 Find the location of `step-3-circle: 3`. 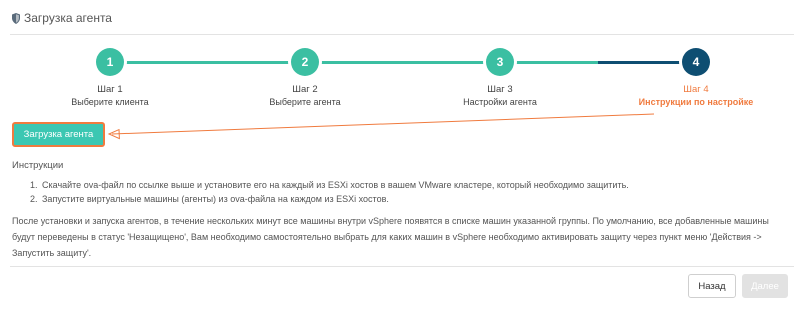

step-3-circle: 3 is located at coordinates (500, 62).